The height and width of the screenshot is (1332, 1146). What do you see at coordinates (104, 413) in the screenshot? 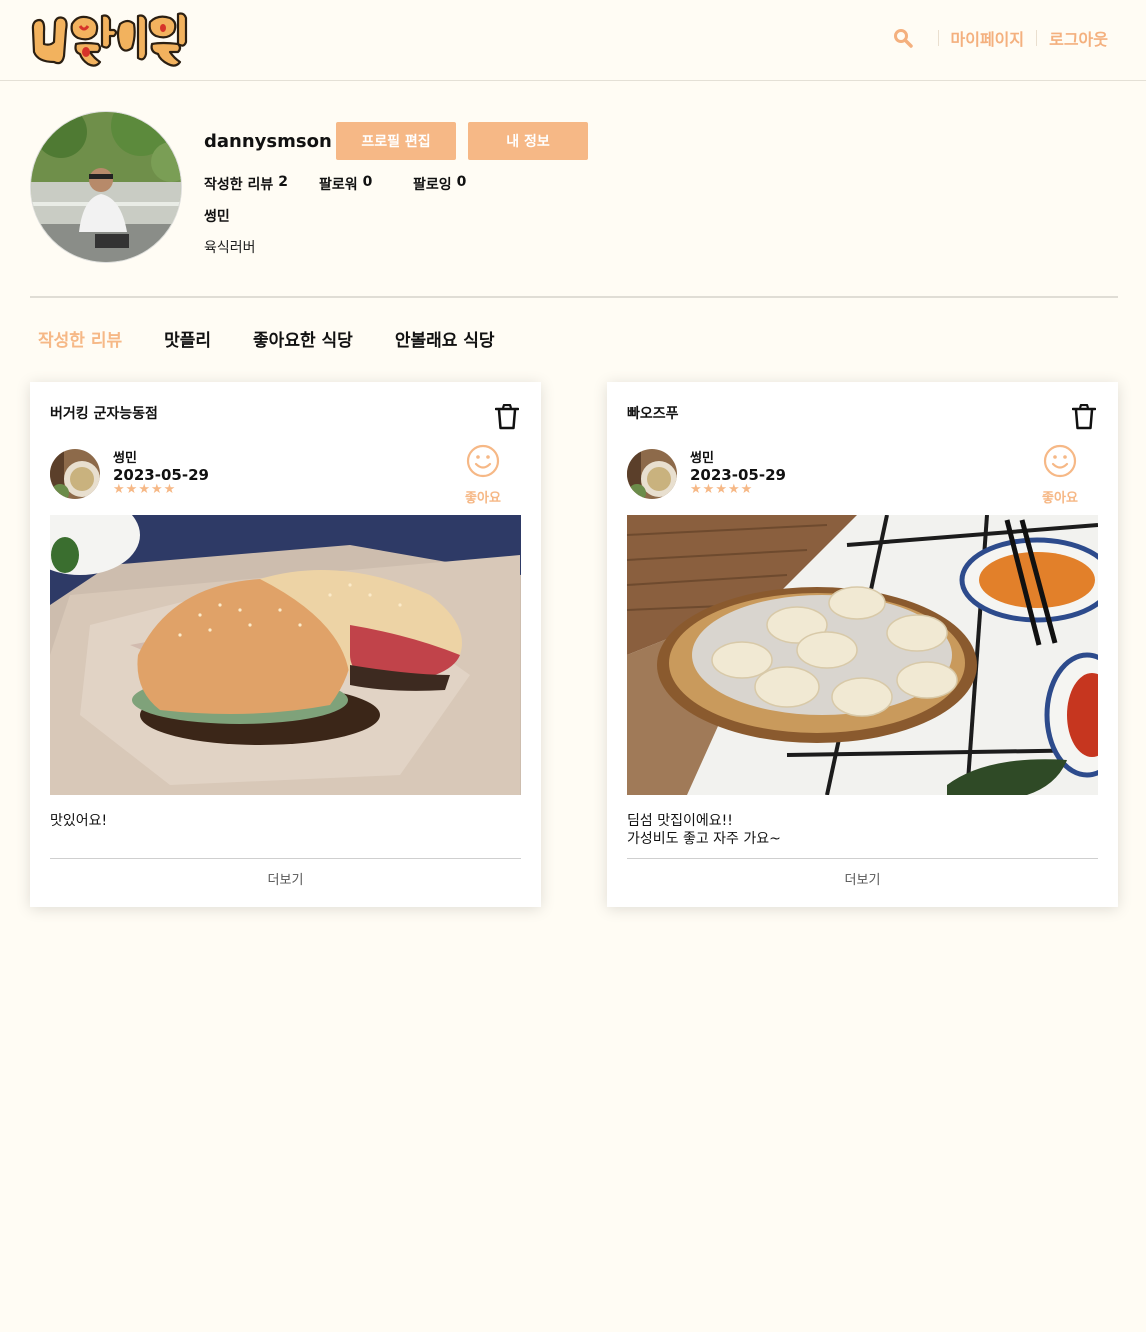
I see `restaurant-name: 버거킹 군자능동점` at bounding box center [104, 413].